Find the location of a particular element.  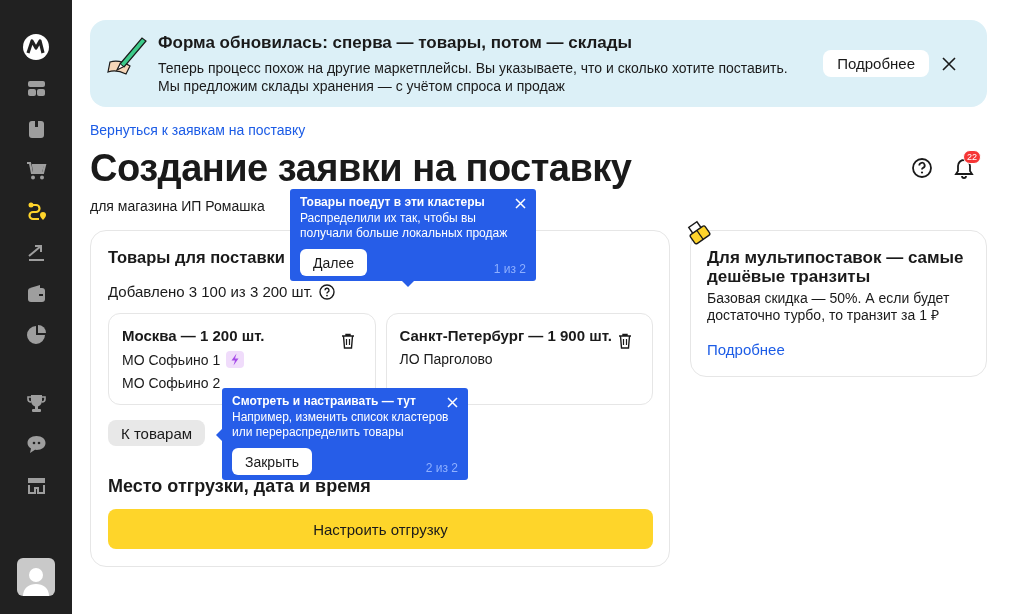

back-link: Вернуться к заявкам на поставку is located at coordinates (198, 130).